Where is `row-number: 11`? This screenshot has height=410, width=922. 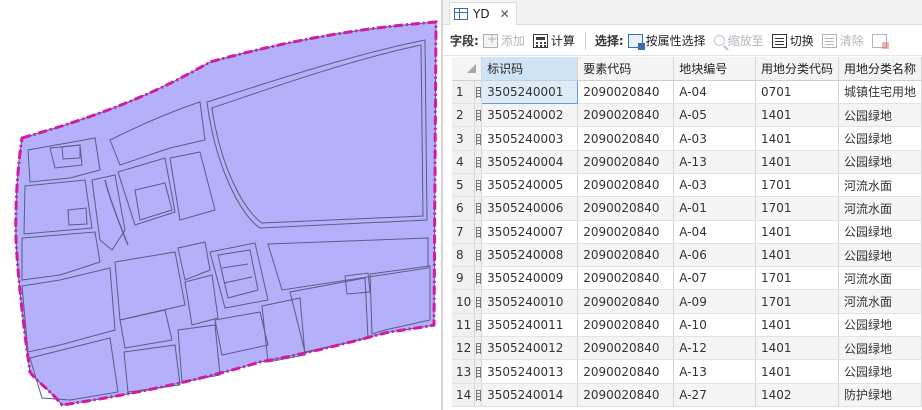 row-number: 11 is located at coordinates (464, 325).